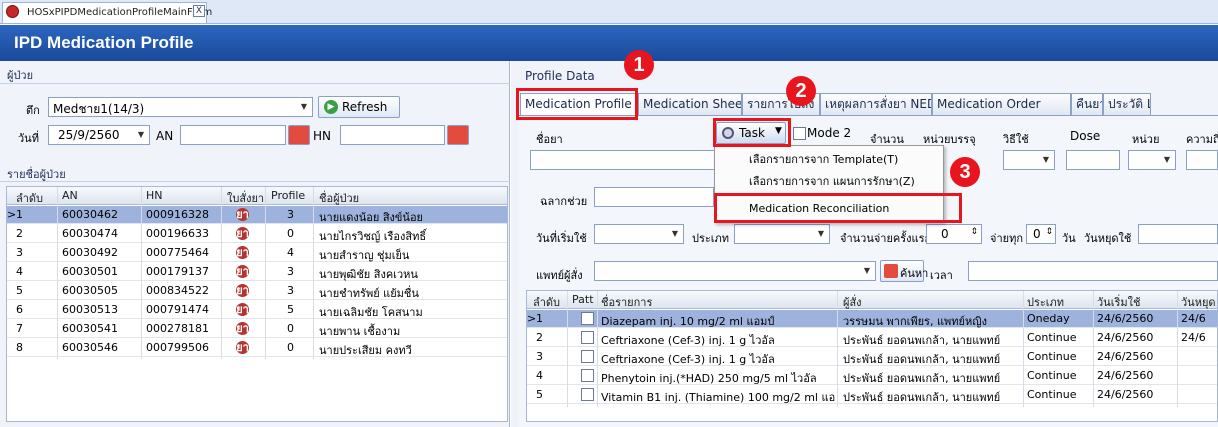 Image resolution: width=1218 pixels, height=427 pixels. I want to click on cell-hn: 000196633, so click(177, 233).